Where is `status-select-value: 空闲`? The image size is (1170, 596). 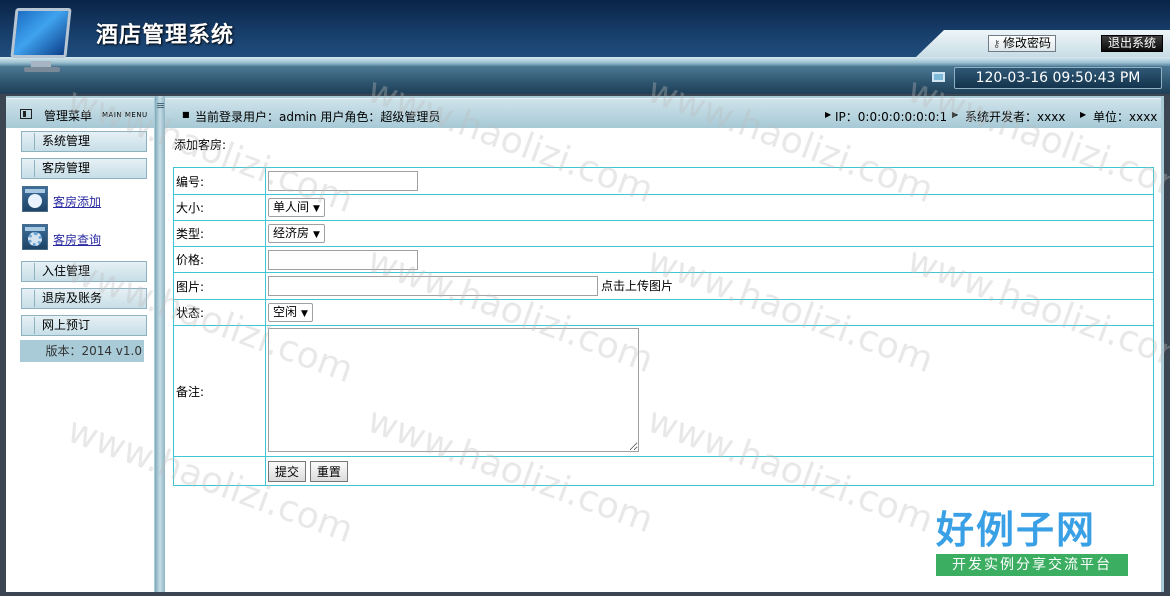
status-select-value: 空闲 is located at coordinates (285, 312).